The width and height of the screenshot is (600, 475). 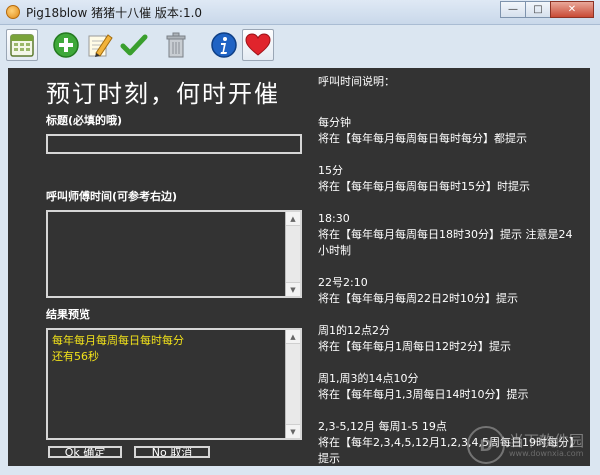 What do you see at coordinates (368, 378) in the screenshot?
I see `help-entry-input: 周1,周3的14点10分` at bounding box center [368, 378].